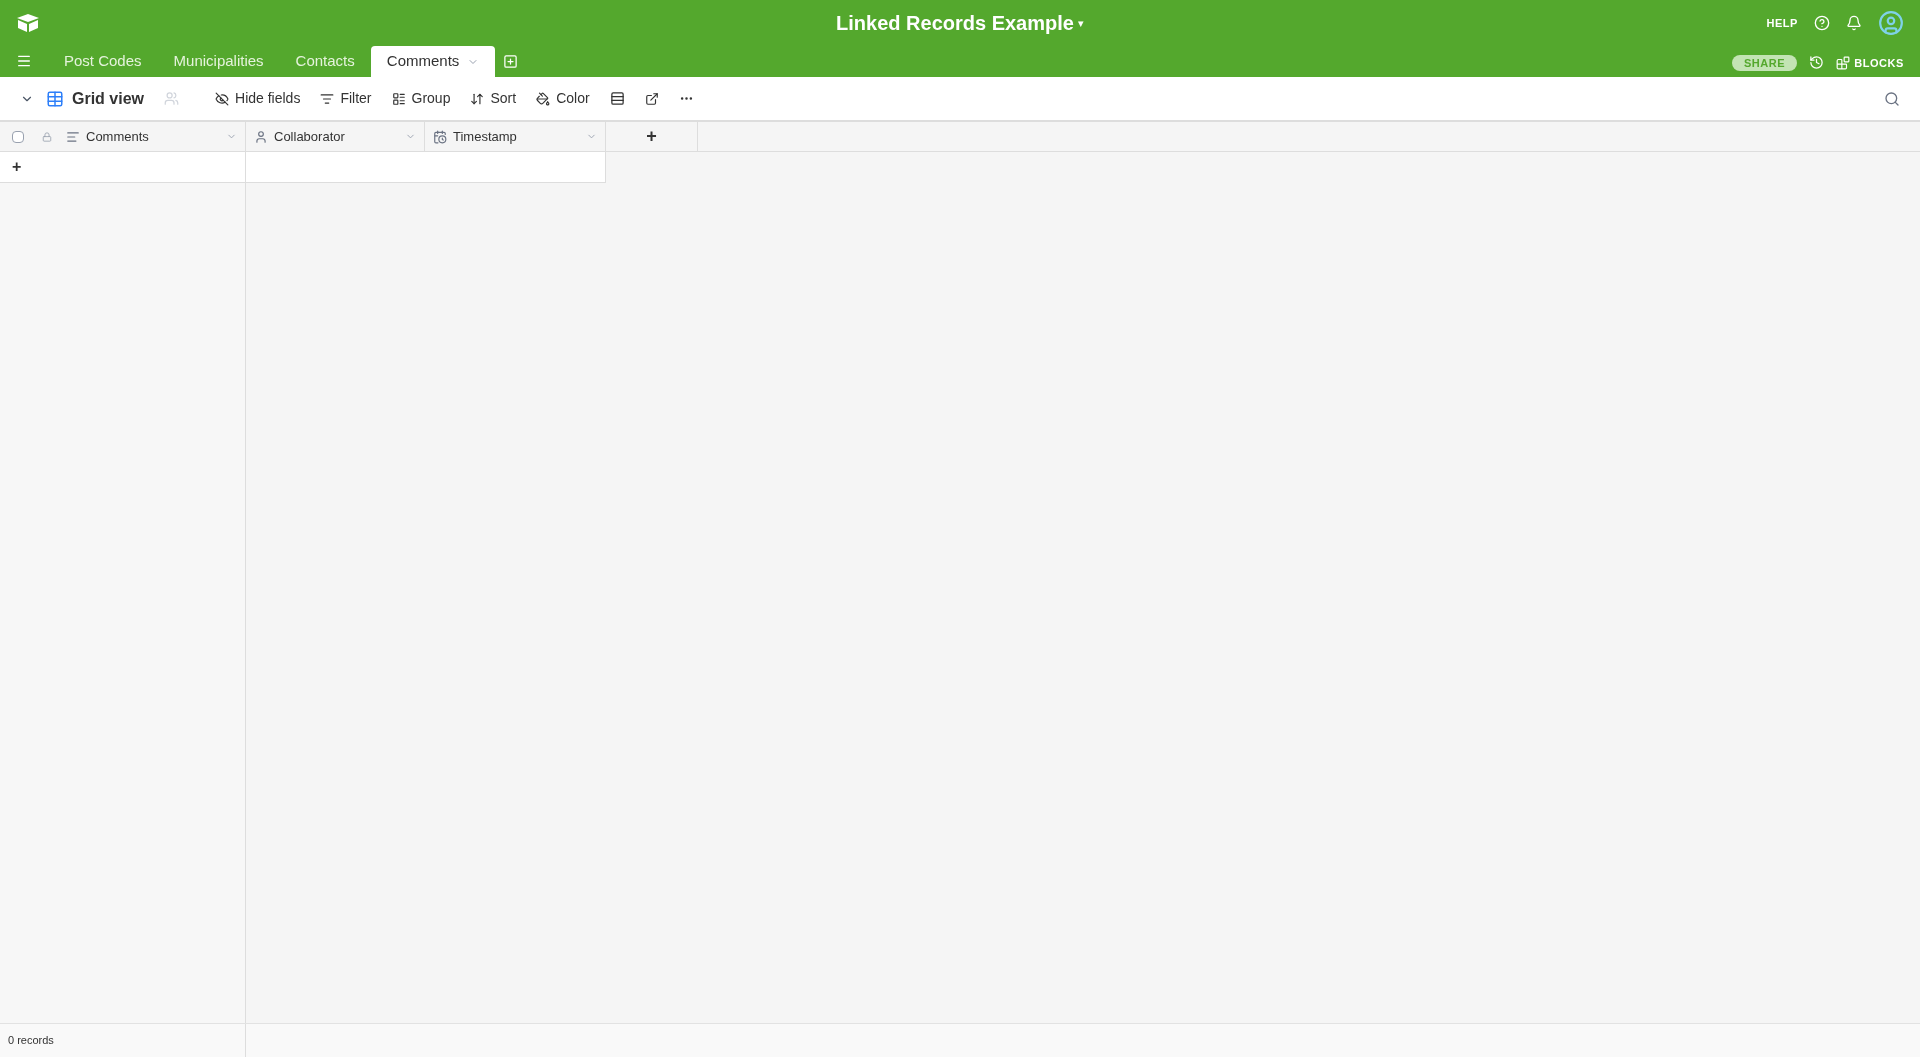  What do you see at coordinates (55, 98) in the screenshot?
I see `grid-icon` at bounding box center [55, 98].